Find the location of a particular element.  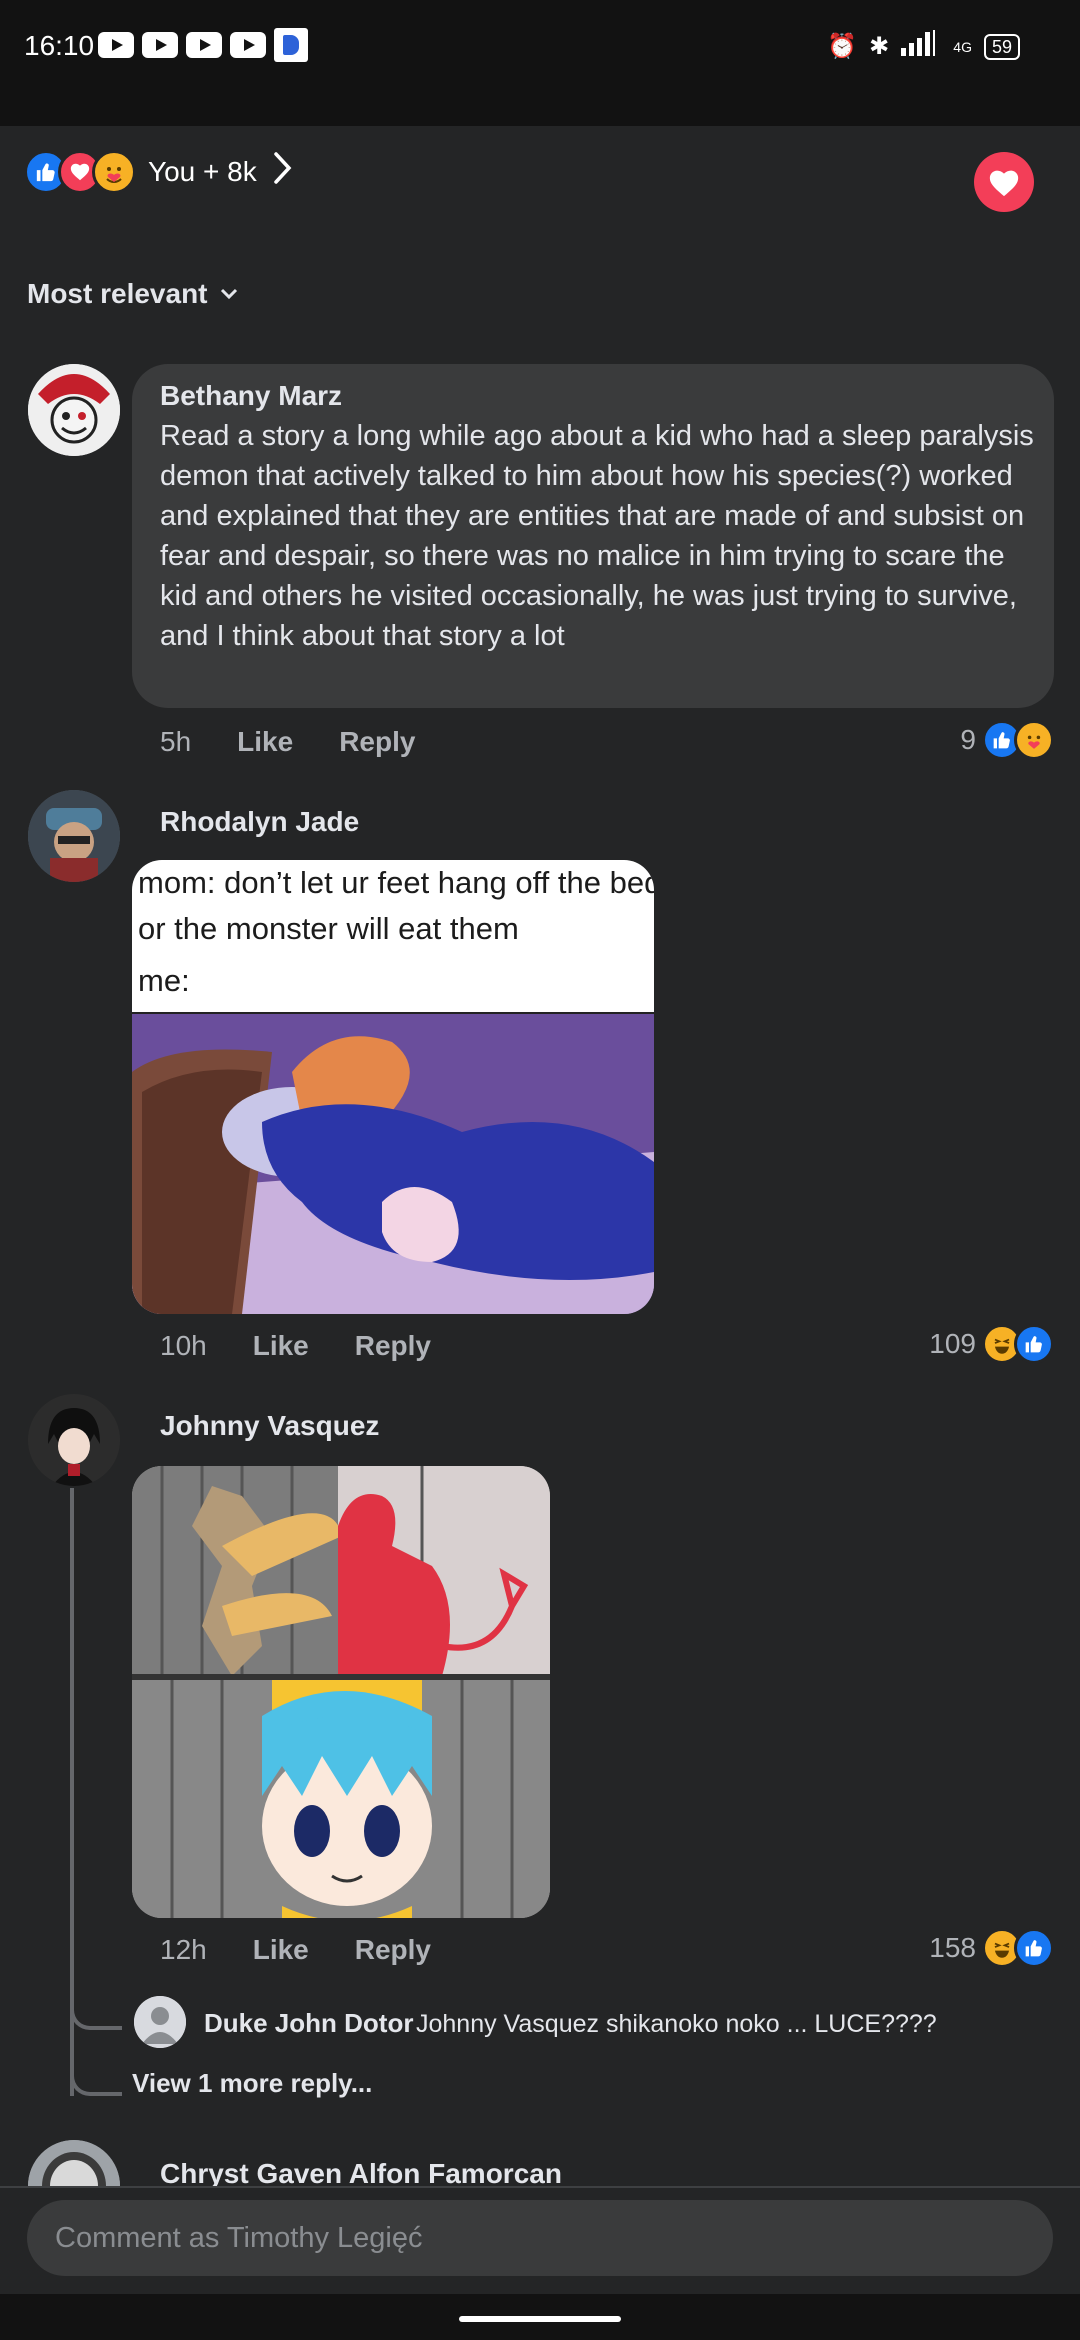

notification-icons is located at coordinates (203, 45).